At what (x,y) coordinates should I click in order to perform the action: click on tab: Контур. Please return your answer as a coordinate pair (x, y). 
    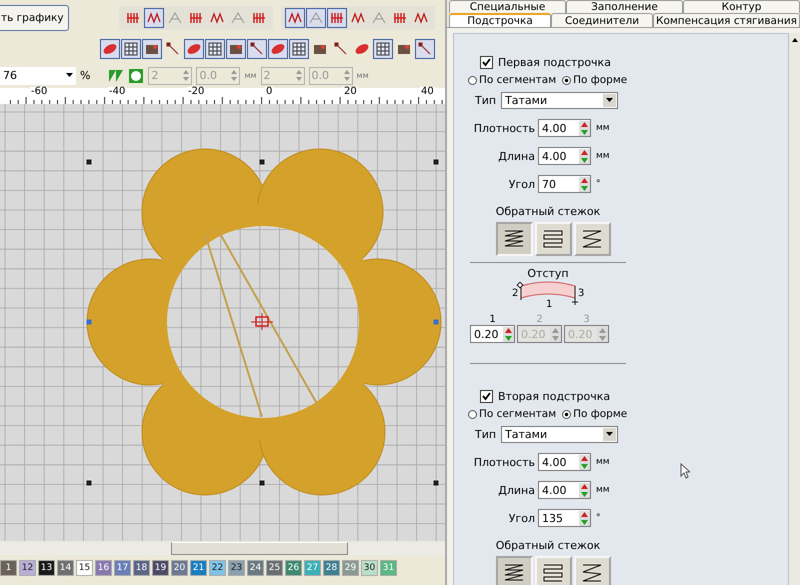
    Looking at the image, I should click on (741, 6).